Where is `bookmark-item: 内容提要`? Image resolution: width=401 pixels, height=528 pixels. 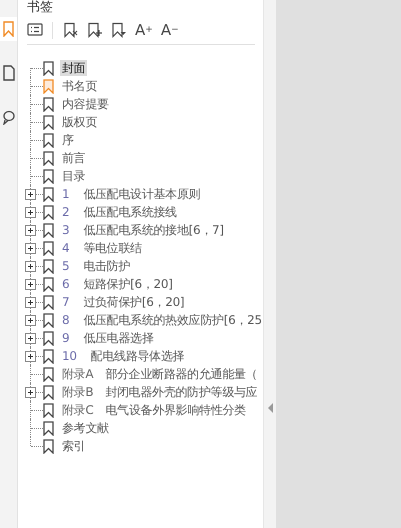
bookmark-item: 内容提要 is located at coordinates (85, 104).